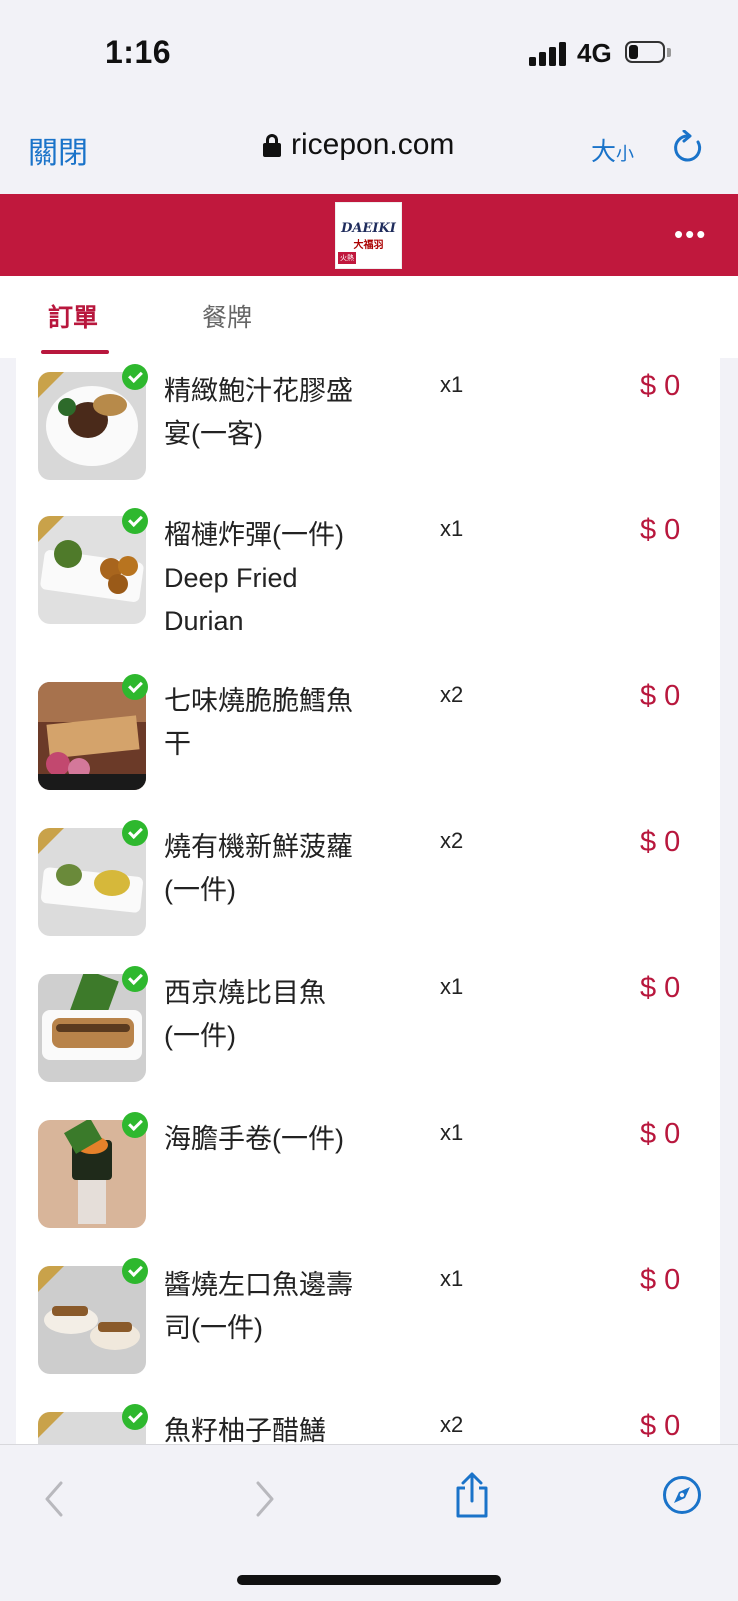  Describe the element at coordinates (245, 1014) in the screenshot. I see `item-name: 西京燒比目魚(一件)` at that location.